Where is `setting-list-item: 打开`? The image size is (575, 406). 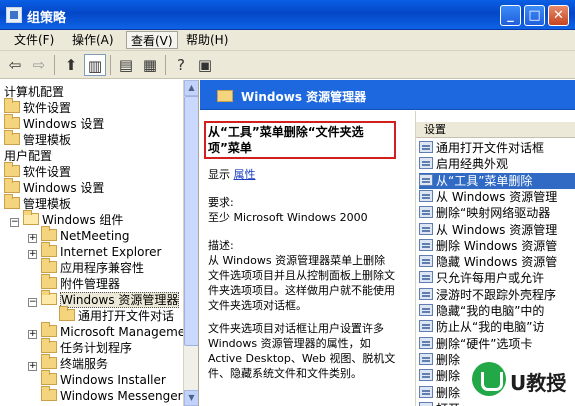 setting-list-item: 打开 is located at coordinates (439, 403).